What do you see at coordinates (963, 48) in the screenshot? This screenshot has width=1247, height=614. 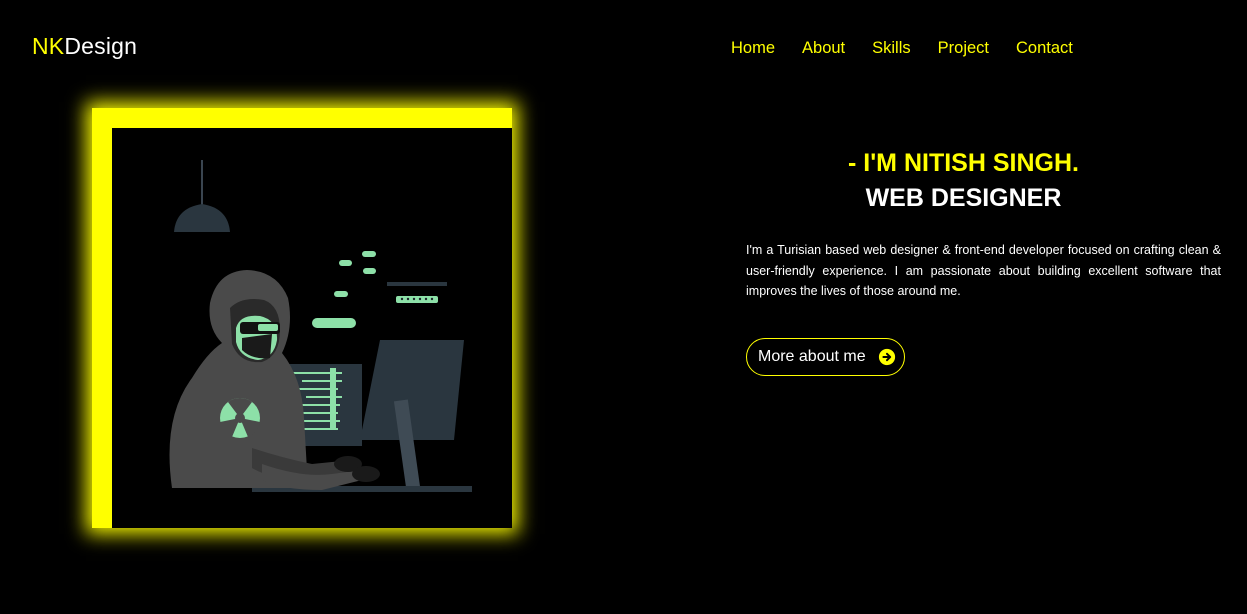 I see `nav-project: Project` at bounding box center [963, 48].